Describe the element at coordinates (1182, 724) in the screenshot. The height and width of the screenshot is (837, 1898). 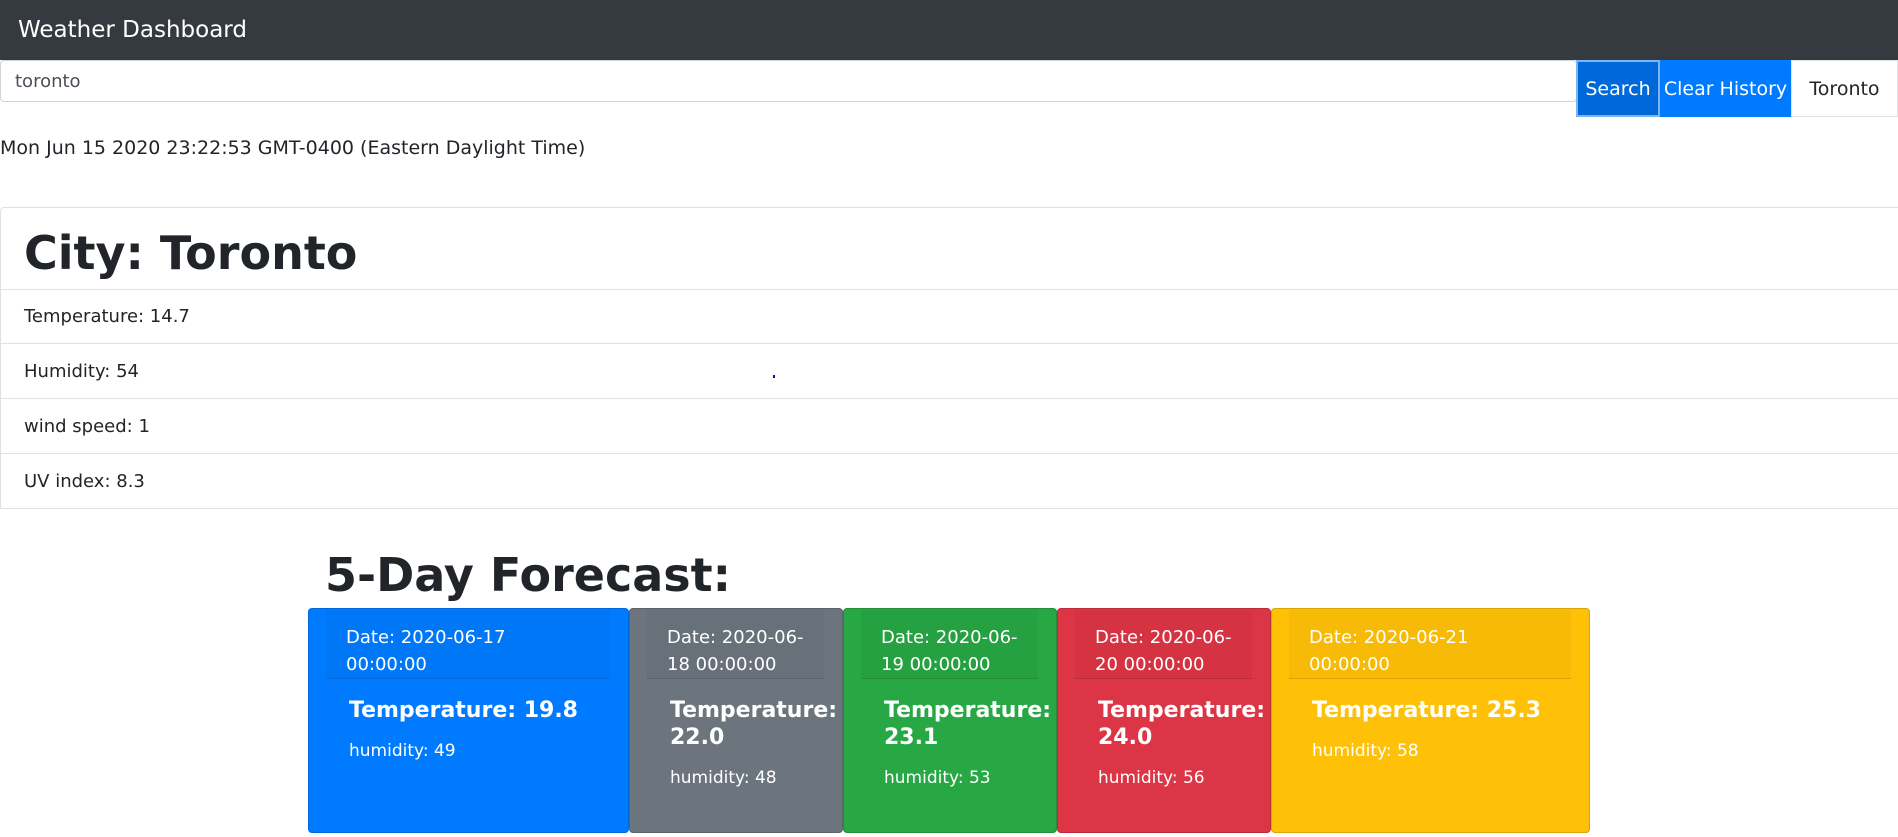
I see `forecast-temperature: Temperature: 24.0` at that location.